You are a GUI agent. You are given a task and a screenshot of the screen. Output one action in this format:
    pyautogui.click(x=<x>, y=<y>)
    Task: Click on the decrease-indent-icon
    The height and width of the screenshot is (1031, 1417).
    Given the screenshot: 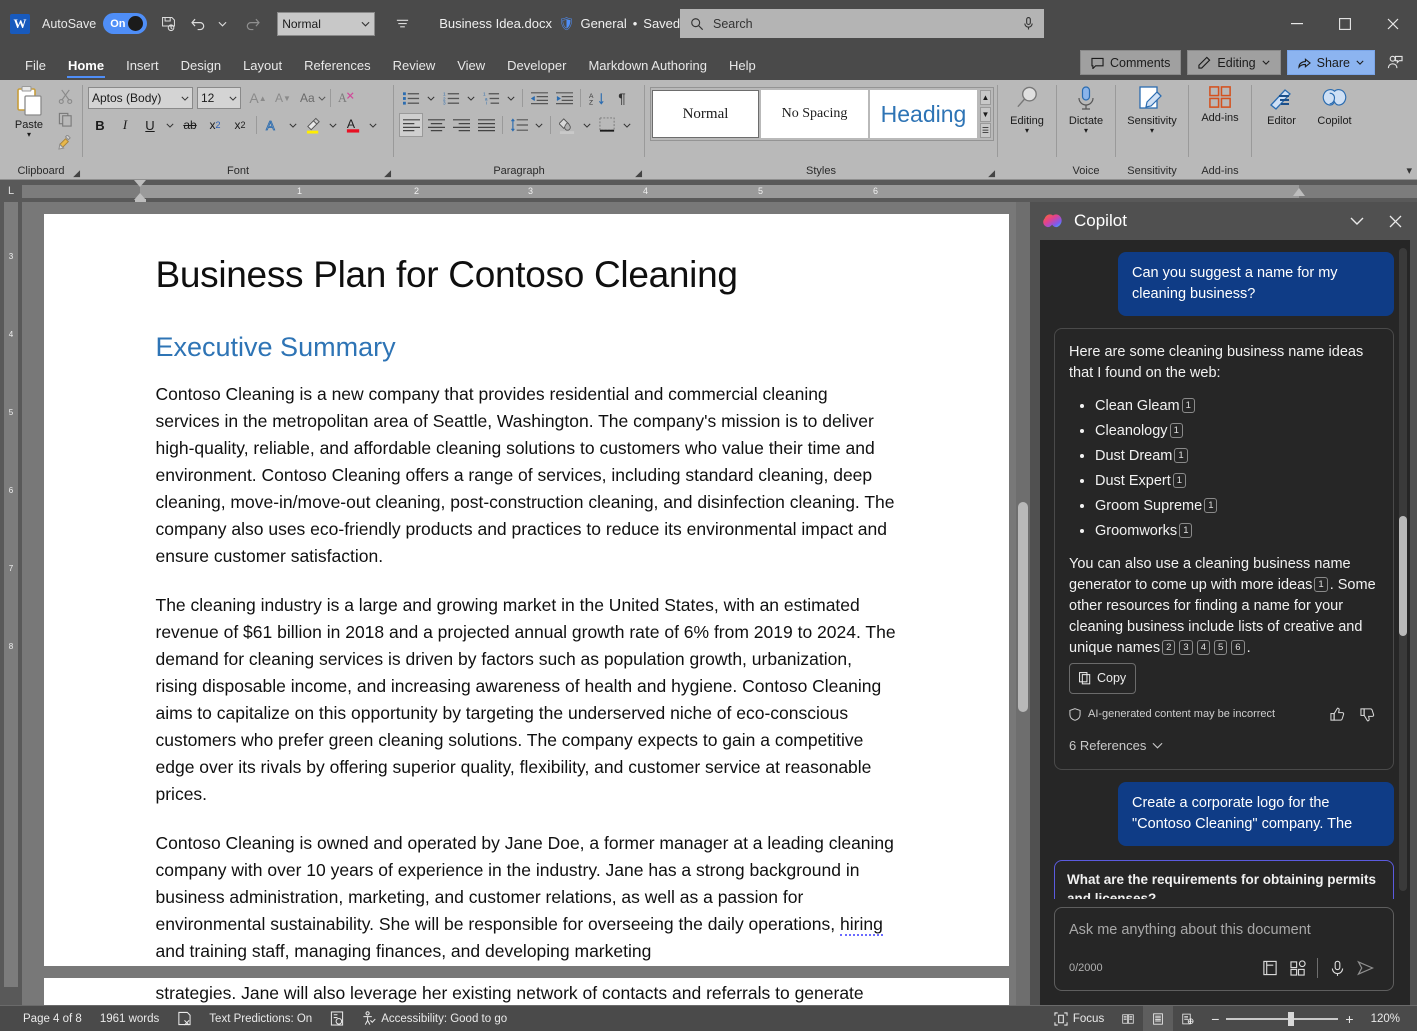 What is the action you would take?
    pyautogui.click(x=539, y=98)
    